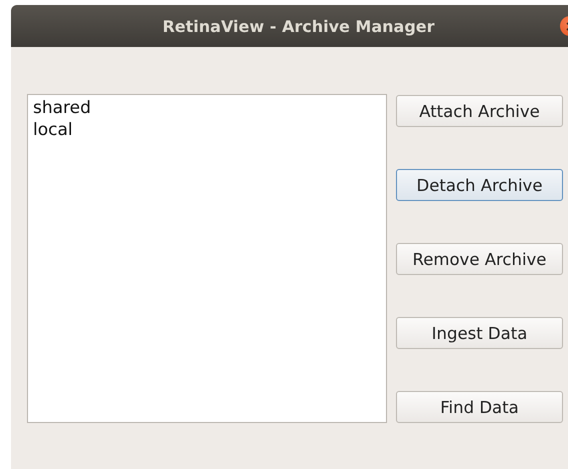  I want to click on action-button: Detach Archive, so click(479, 185).